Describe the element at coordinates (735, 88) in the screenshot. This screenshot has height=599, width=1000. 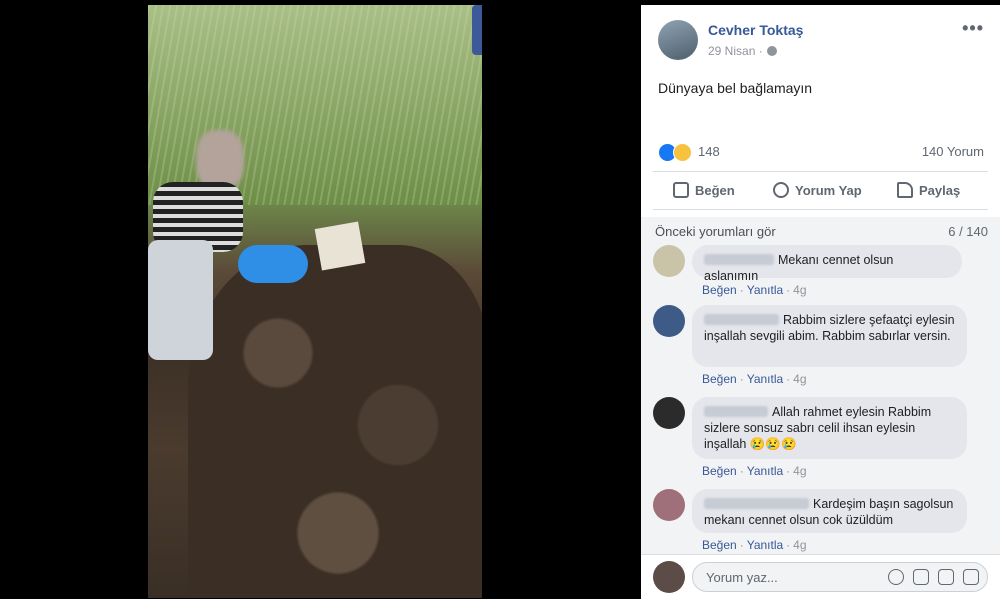
I see `post-text: Dünyaya bel bağlamayın` at that location.